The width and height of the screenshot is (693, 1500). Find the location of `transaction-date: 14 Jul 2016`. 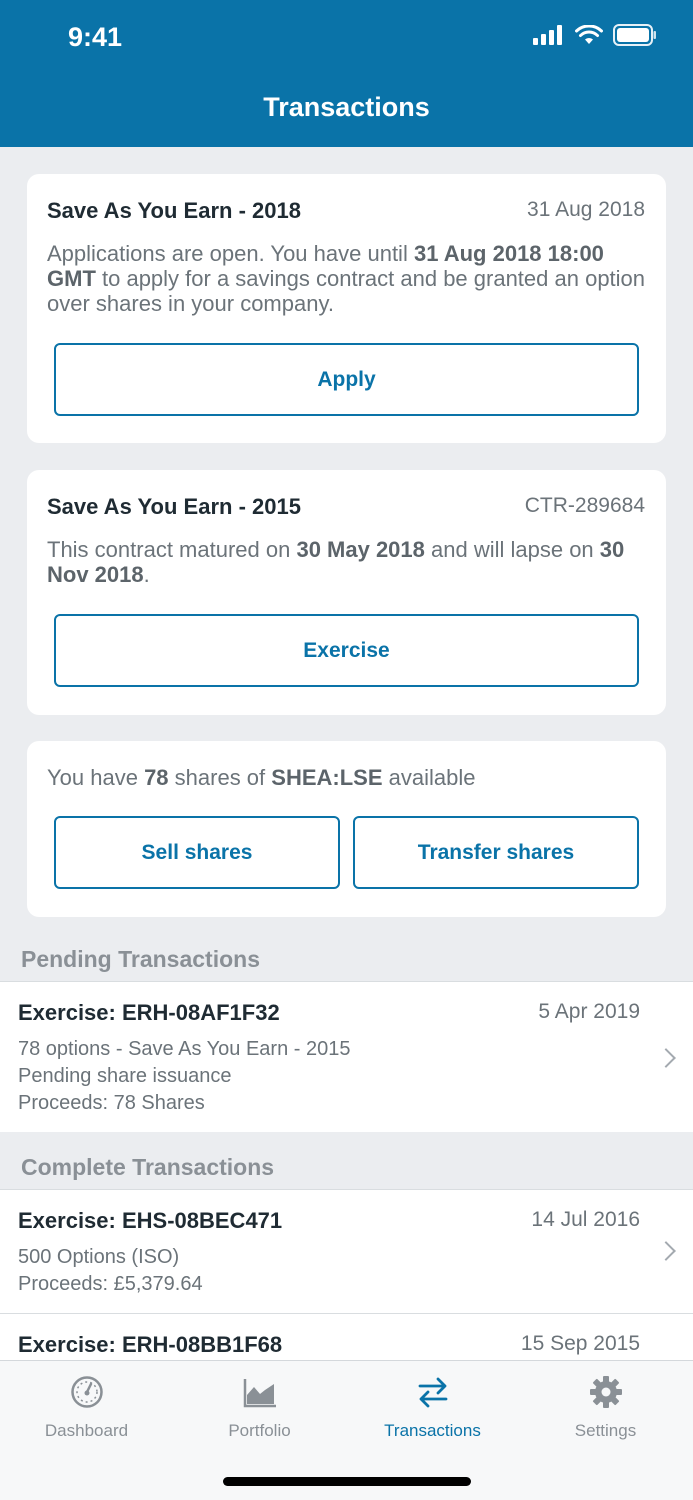

transaction-date: 14 Jul 2016 is located at coordinates (585, 1219).